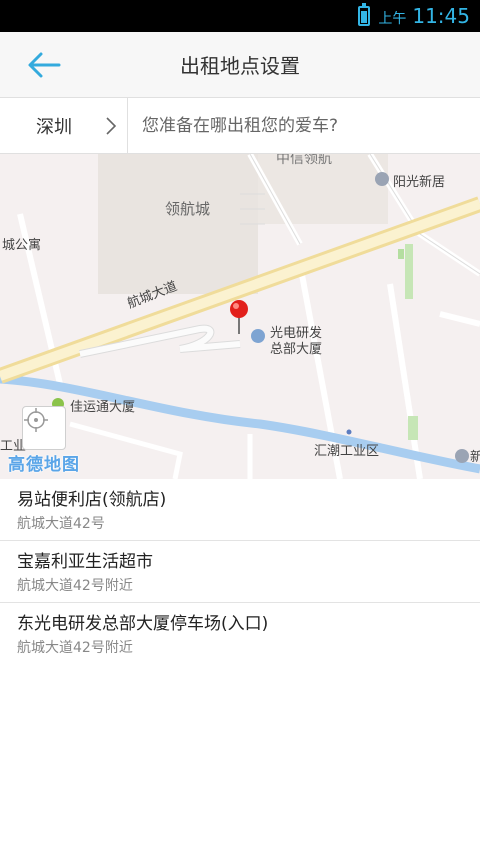 The height and width of the screenshot is (850, 480). I want to click on poi-name: 易站便利店(领航店), so click(92, 500).